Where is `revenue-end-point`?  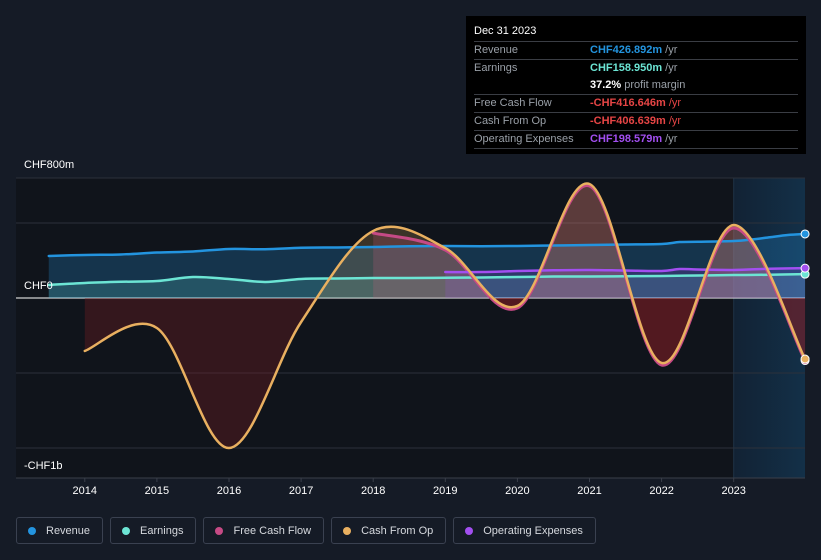
revenue-end-point is located at coordinates (805, 234).